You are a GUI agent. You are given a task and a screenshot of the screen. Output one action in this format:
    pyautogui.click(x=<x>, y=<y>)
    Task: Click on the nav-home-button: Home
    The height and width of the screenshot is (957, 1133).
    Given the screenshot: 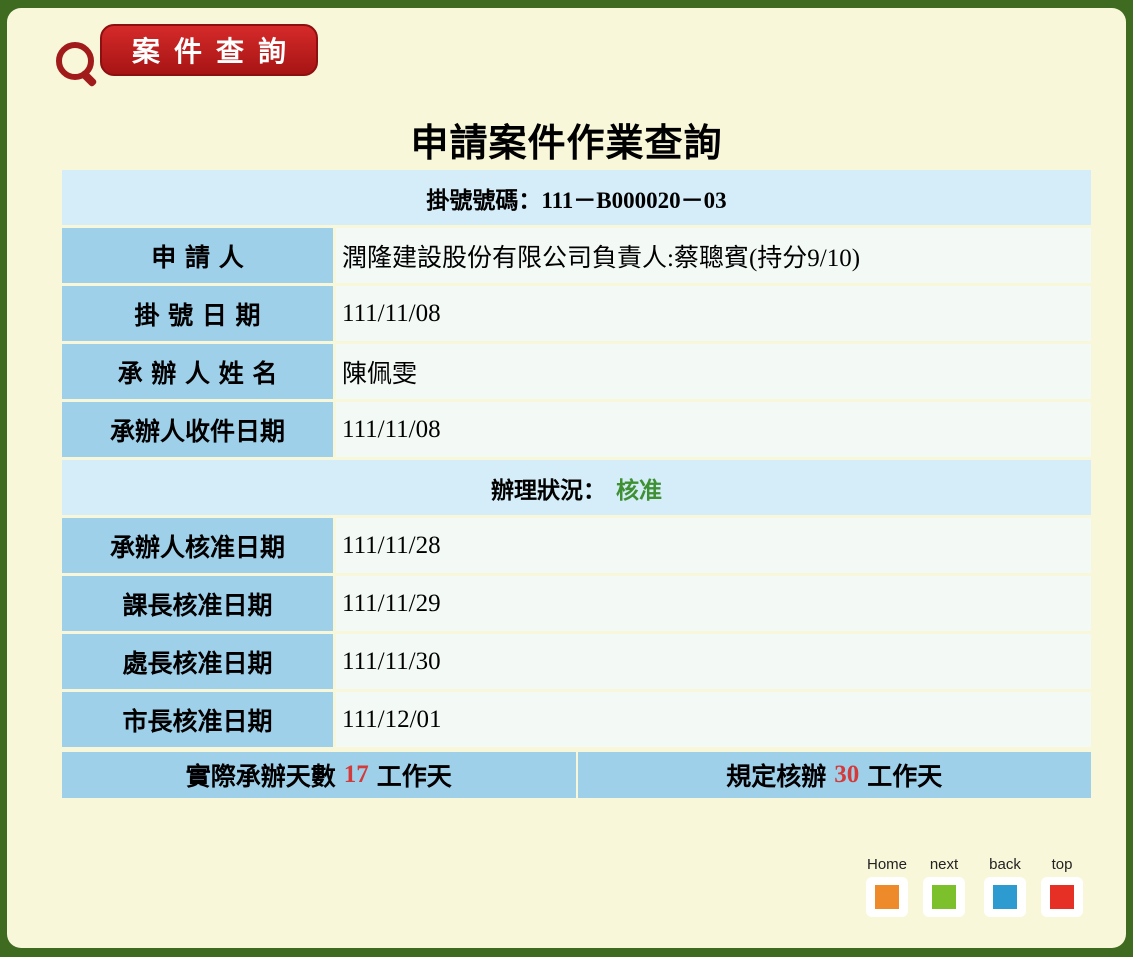 What is the action you would take?
    pyautogui.click(x=887, y=886)
    